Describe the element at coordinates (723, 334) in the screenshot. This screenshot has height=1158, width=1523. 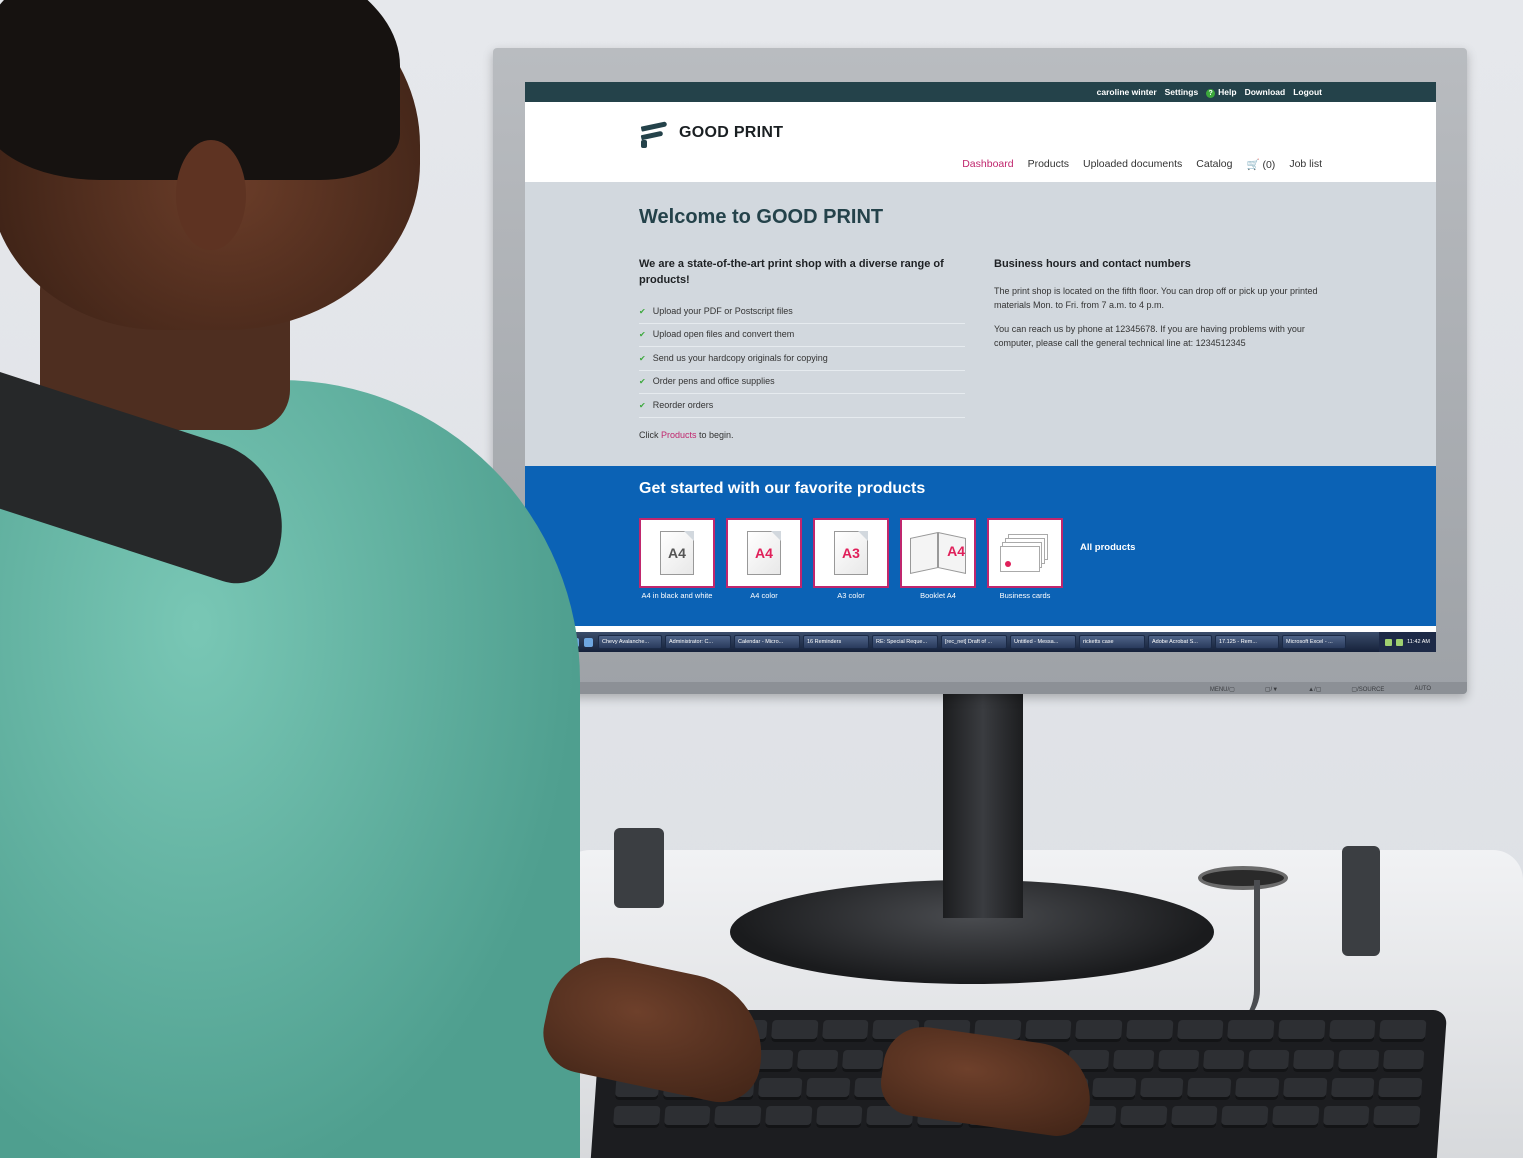
I see `feature-text: Upload open files and convert them` at that location.